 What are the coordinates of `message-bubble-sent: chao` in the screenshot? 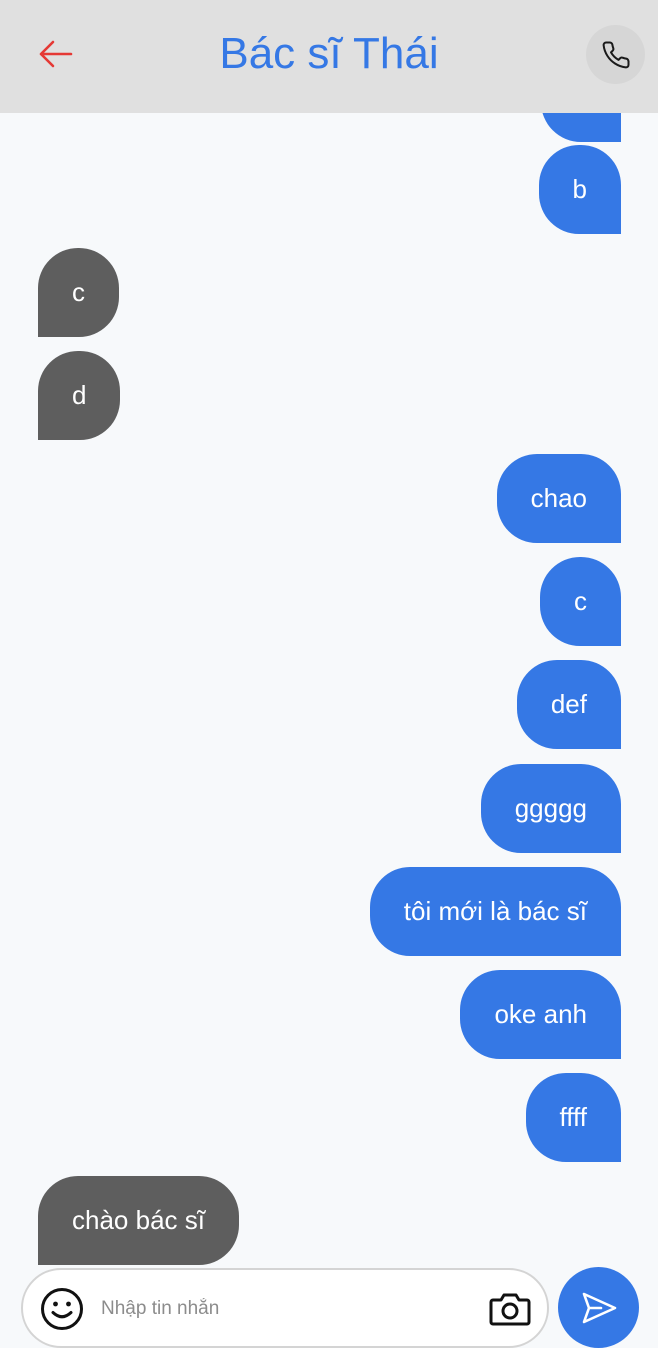 It's located at (558, 498).